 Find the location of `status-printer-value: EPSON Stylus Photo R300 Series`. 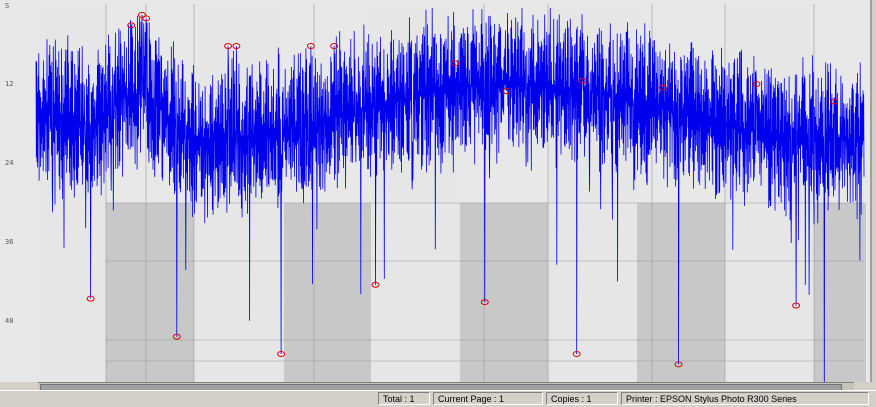

status-printer-value: EPSON Stylus Photo R300 Series is located at coordinates (728, 399).